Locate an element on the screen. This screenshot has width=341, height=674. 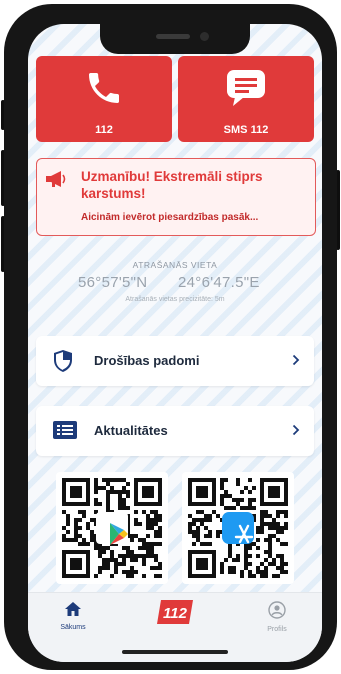
logo-112-icon: 112 is located at coordinates (175, 612).